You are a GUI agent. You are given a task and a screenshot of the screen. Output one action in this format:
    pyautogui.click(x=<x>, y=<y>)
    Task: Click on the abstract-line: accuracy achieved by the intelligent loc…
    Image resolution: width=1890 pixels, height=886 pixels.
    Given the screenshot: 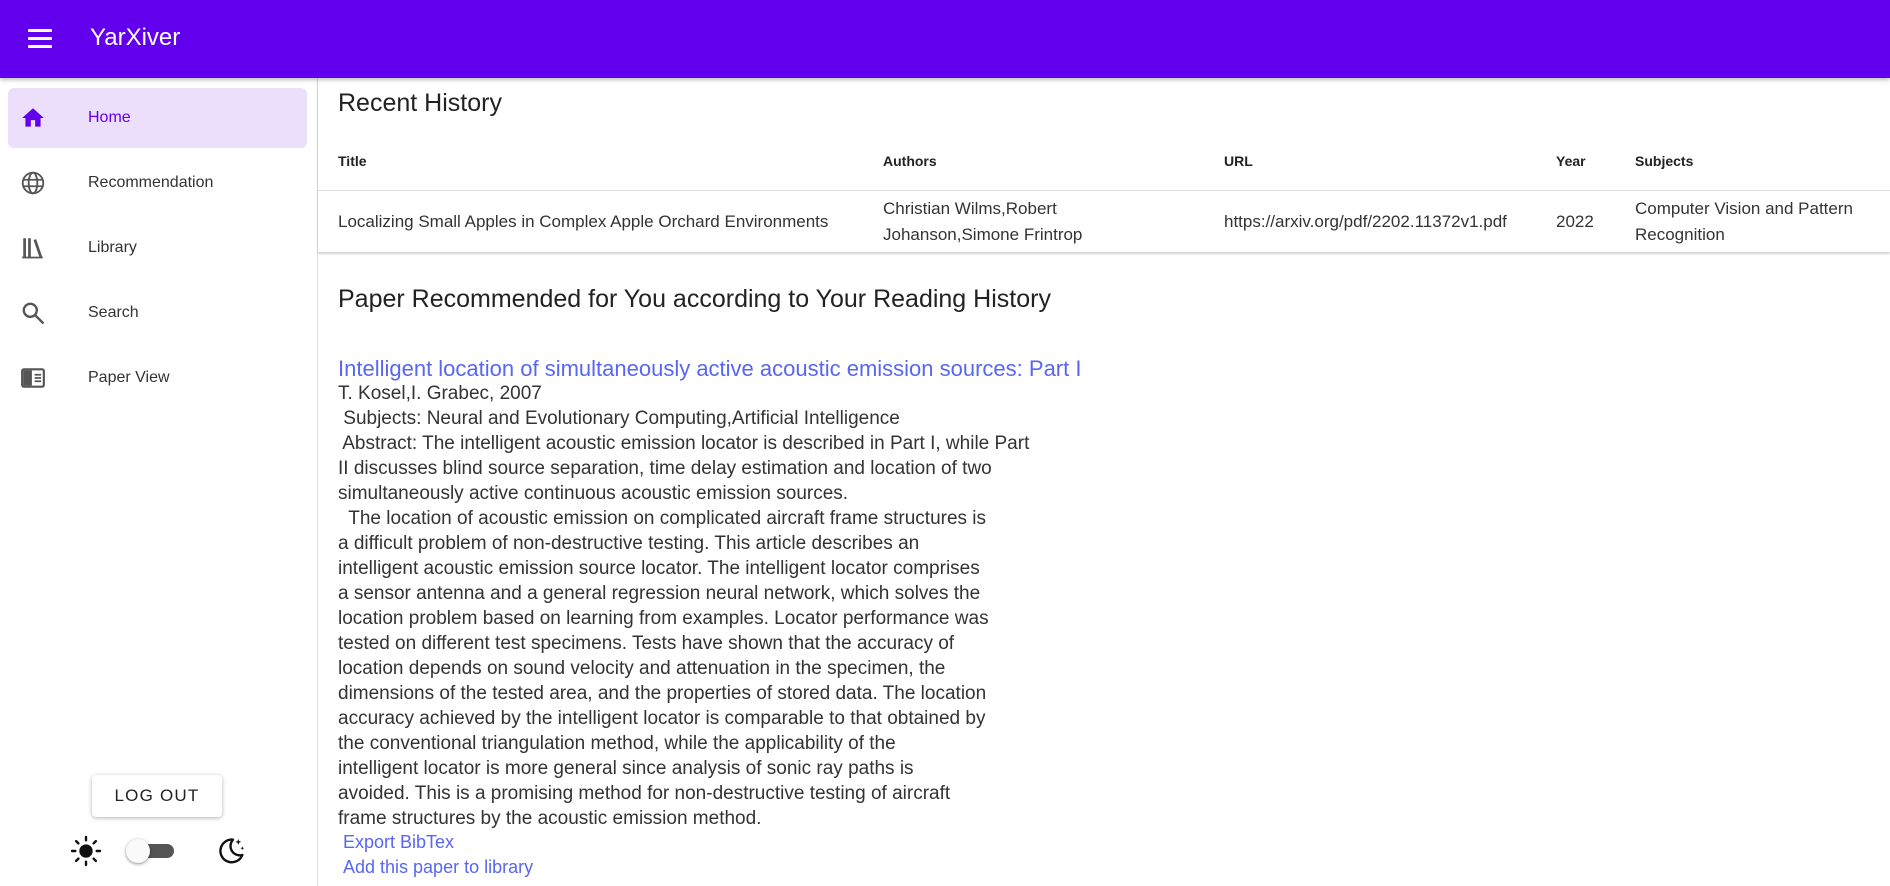 What is the action you would take?
    pyautogui.click(x=662, y=718)
    